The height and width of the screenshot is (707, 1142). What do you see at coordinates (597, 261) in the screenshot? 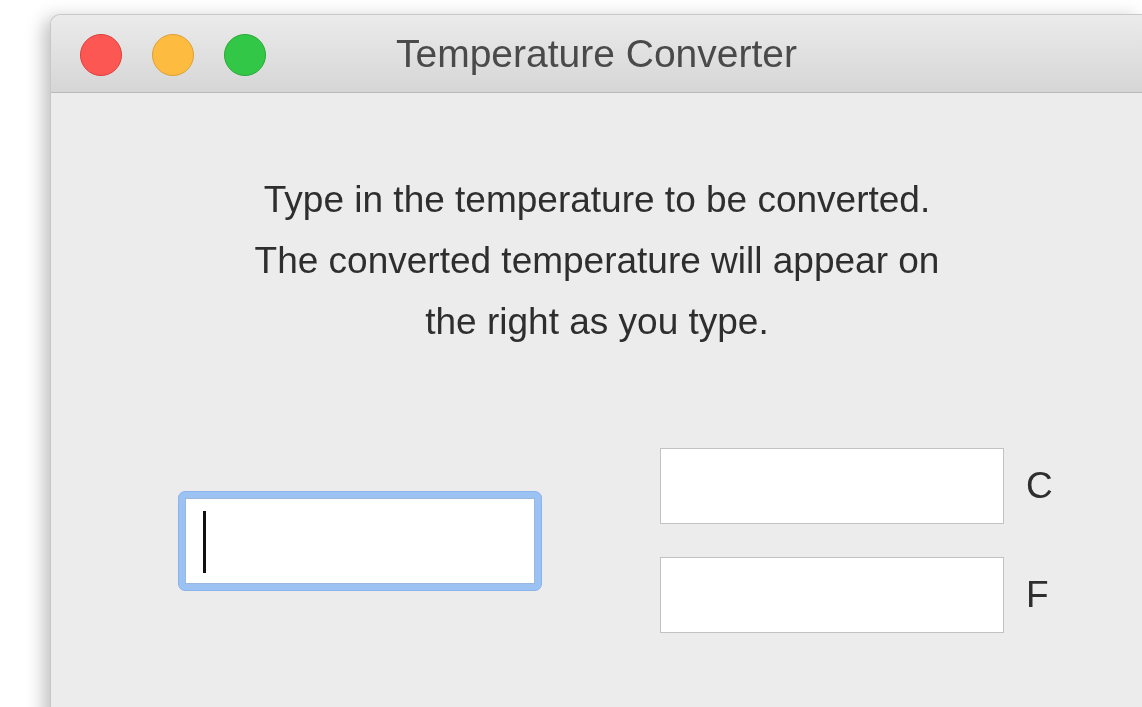
I see `instructions-text: Type in the temperature to be converted. The converted temperature will appear on the right as you type.` at bounding box center [597, 261].